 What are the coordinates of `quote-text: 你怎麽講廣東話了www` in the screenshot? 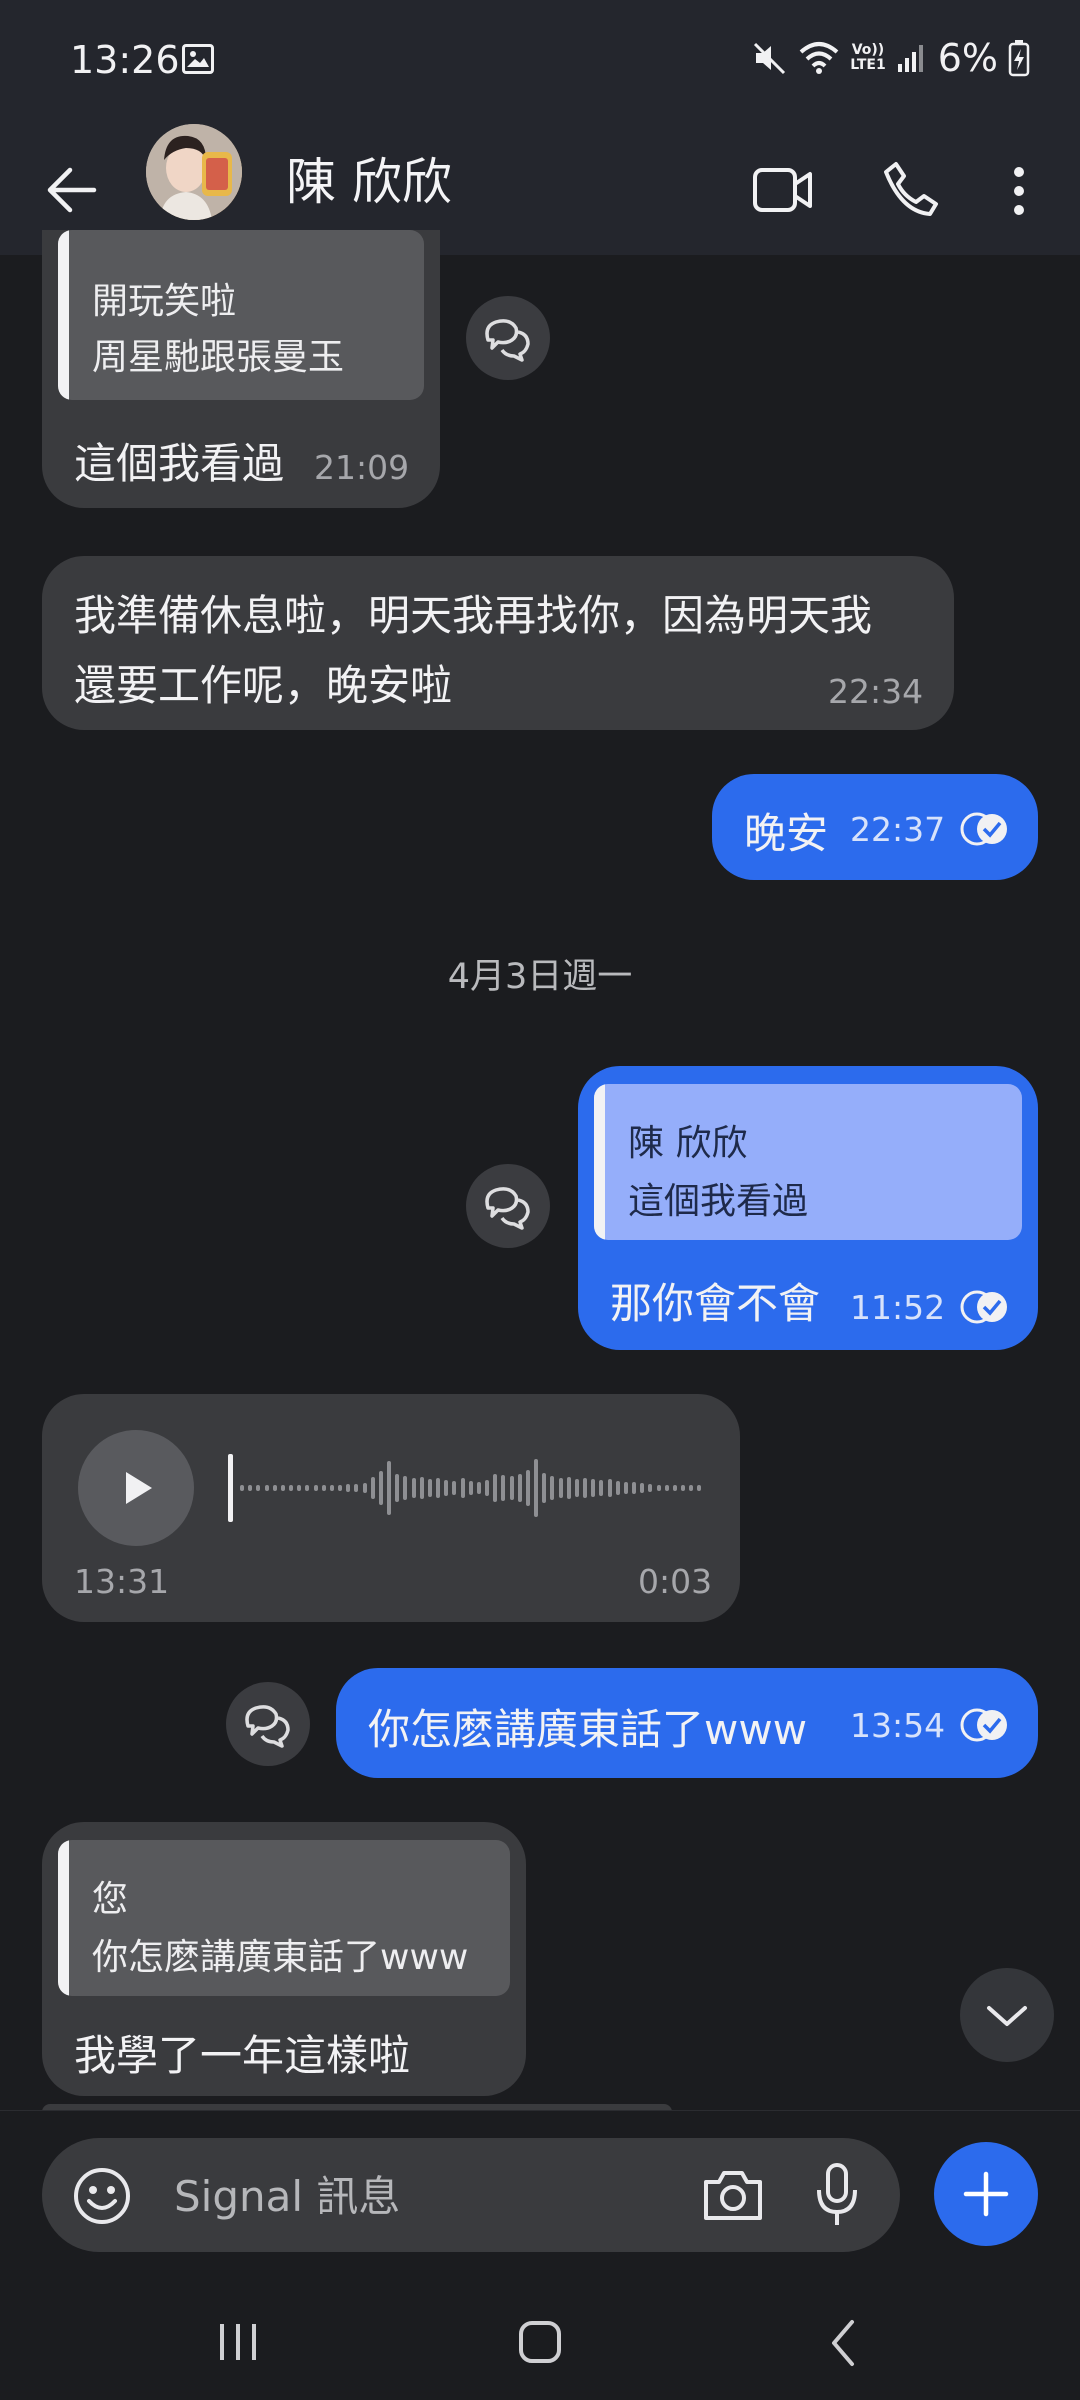 It's located at (280, 1957).